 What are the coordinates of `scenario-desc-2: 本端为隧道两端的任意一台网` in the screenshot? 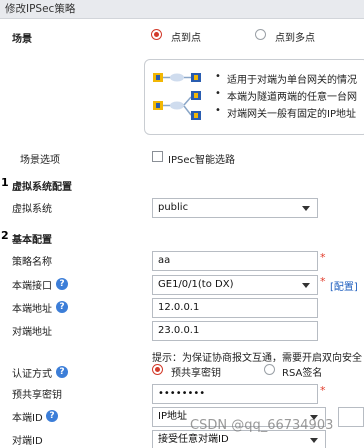 It's located at (286, 95).